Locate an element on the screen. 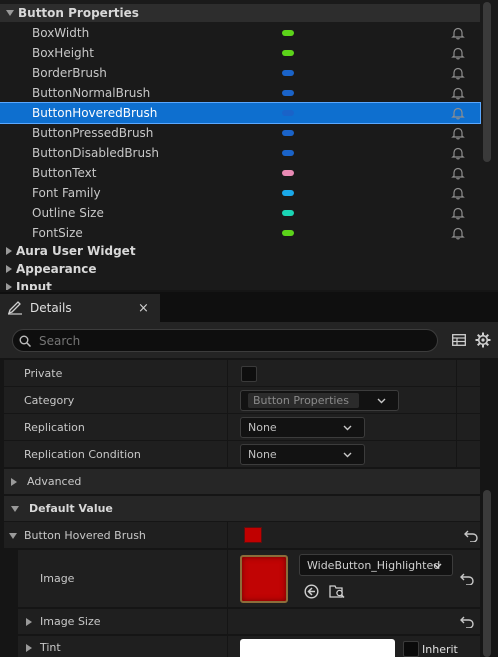 The image size is (498, 657). image-asset-dropdown: WideButton_Highlighted is located at coordinates (376, 565).